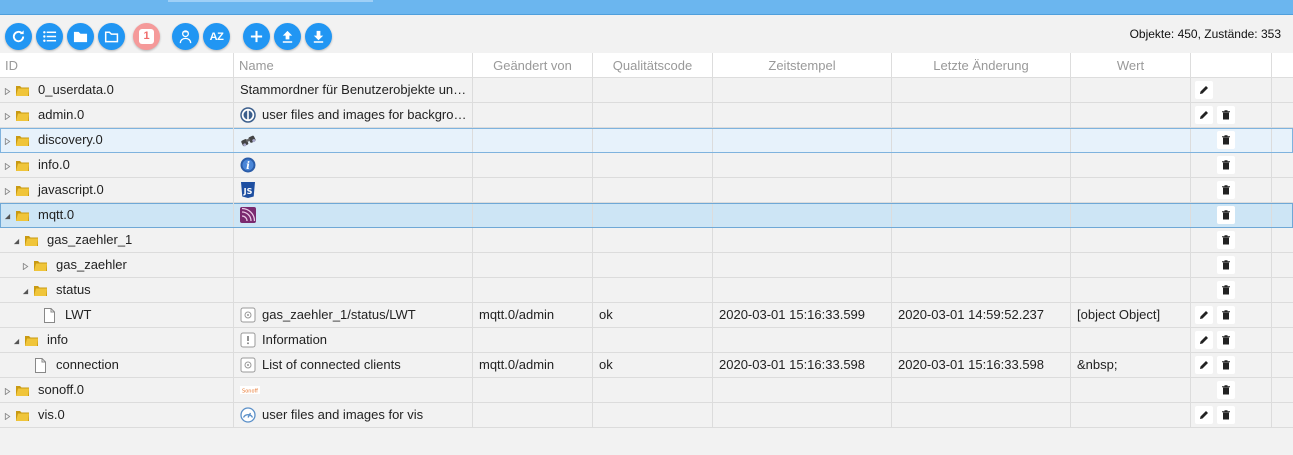  What do you see at coordinates (353, 340) in the screenshot?
I see `cell-name: Information` at bounding box center [353, 340].